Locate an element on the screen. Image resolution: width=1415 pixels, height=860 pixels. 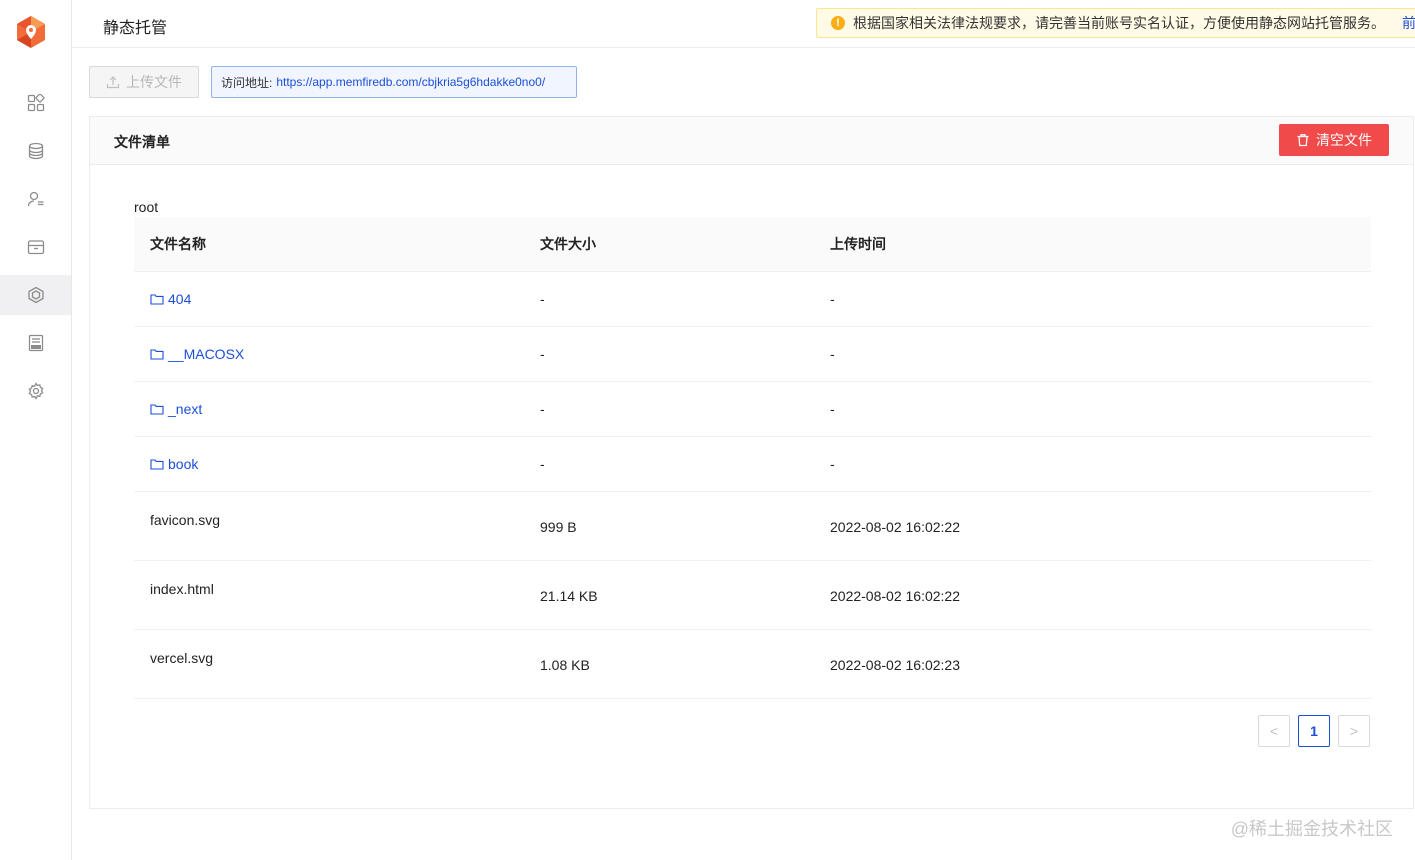
gear-icon is located at coordinates (35, 391).